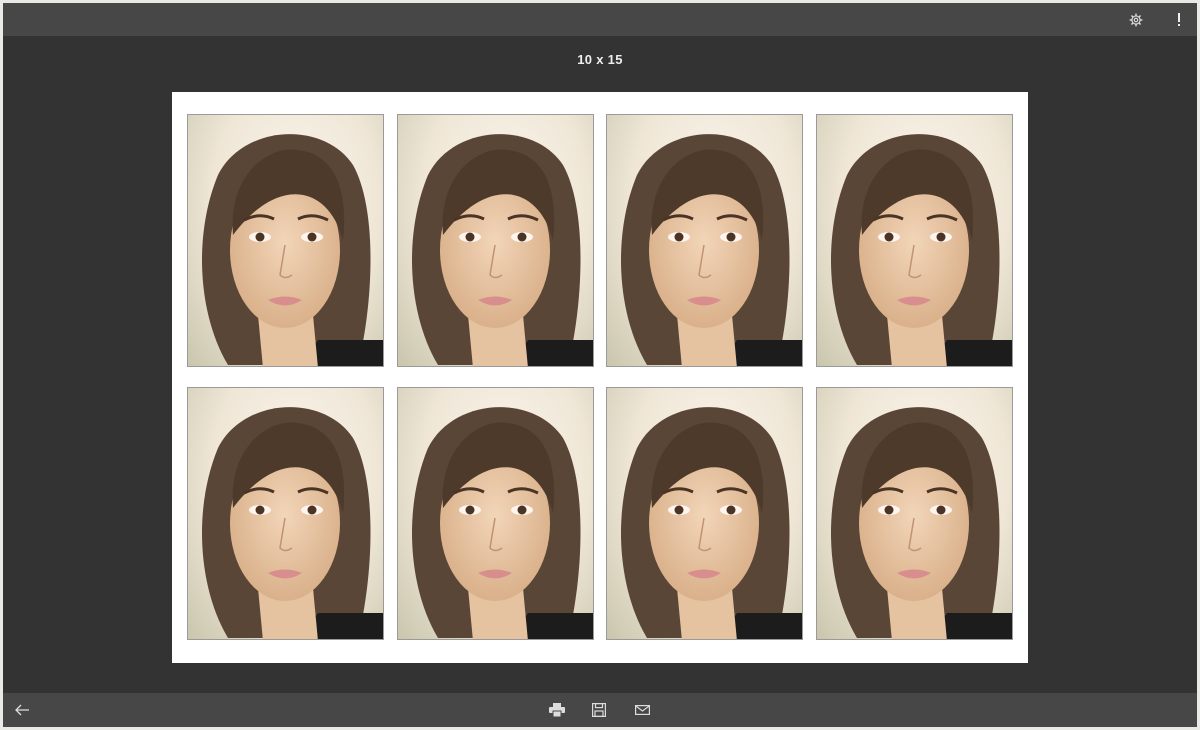 This screenshot has width=1200, height=730. I want to click on mail-icon, so click(642, 710).